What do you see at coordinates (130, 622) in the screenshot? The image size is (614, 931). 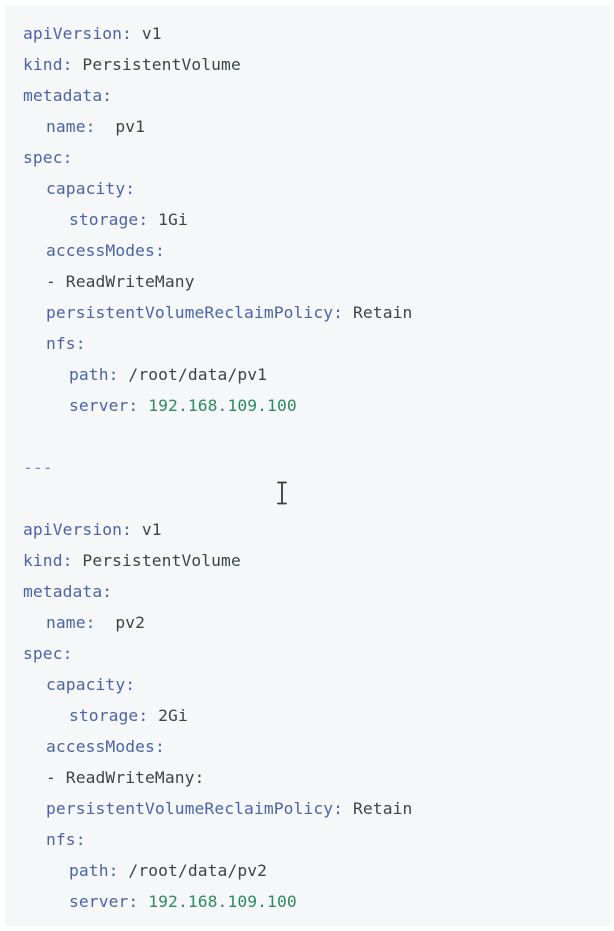 I see `yaml-value: pv2` at bounding box center [130, 622].